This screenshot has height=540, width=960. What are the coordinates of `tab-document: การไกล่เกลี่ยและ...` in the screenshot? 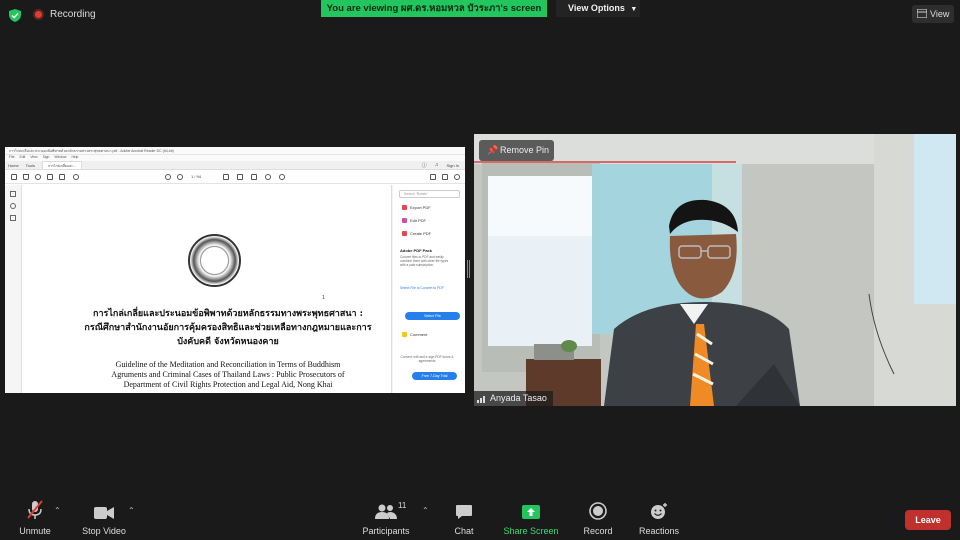 It's located at (62, 165).